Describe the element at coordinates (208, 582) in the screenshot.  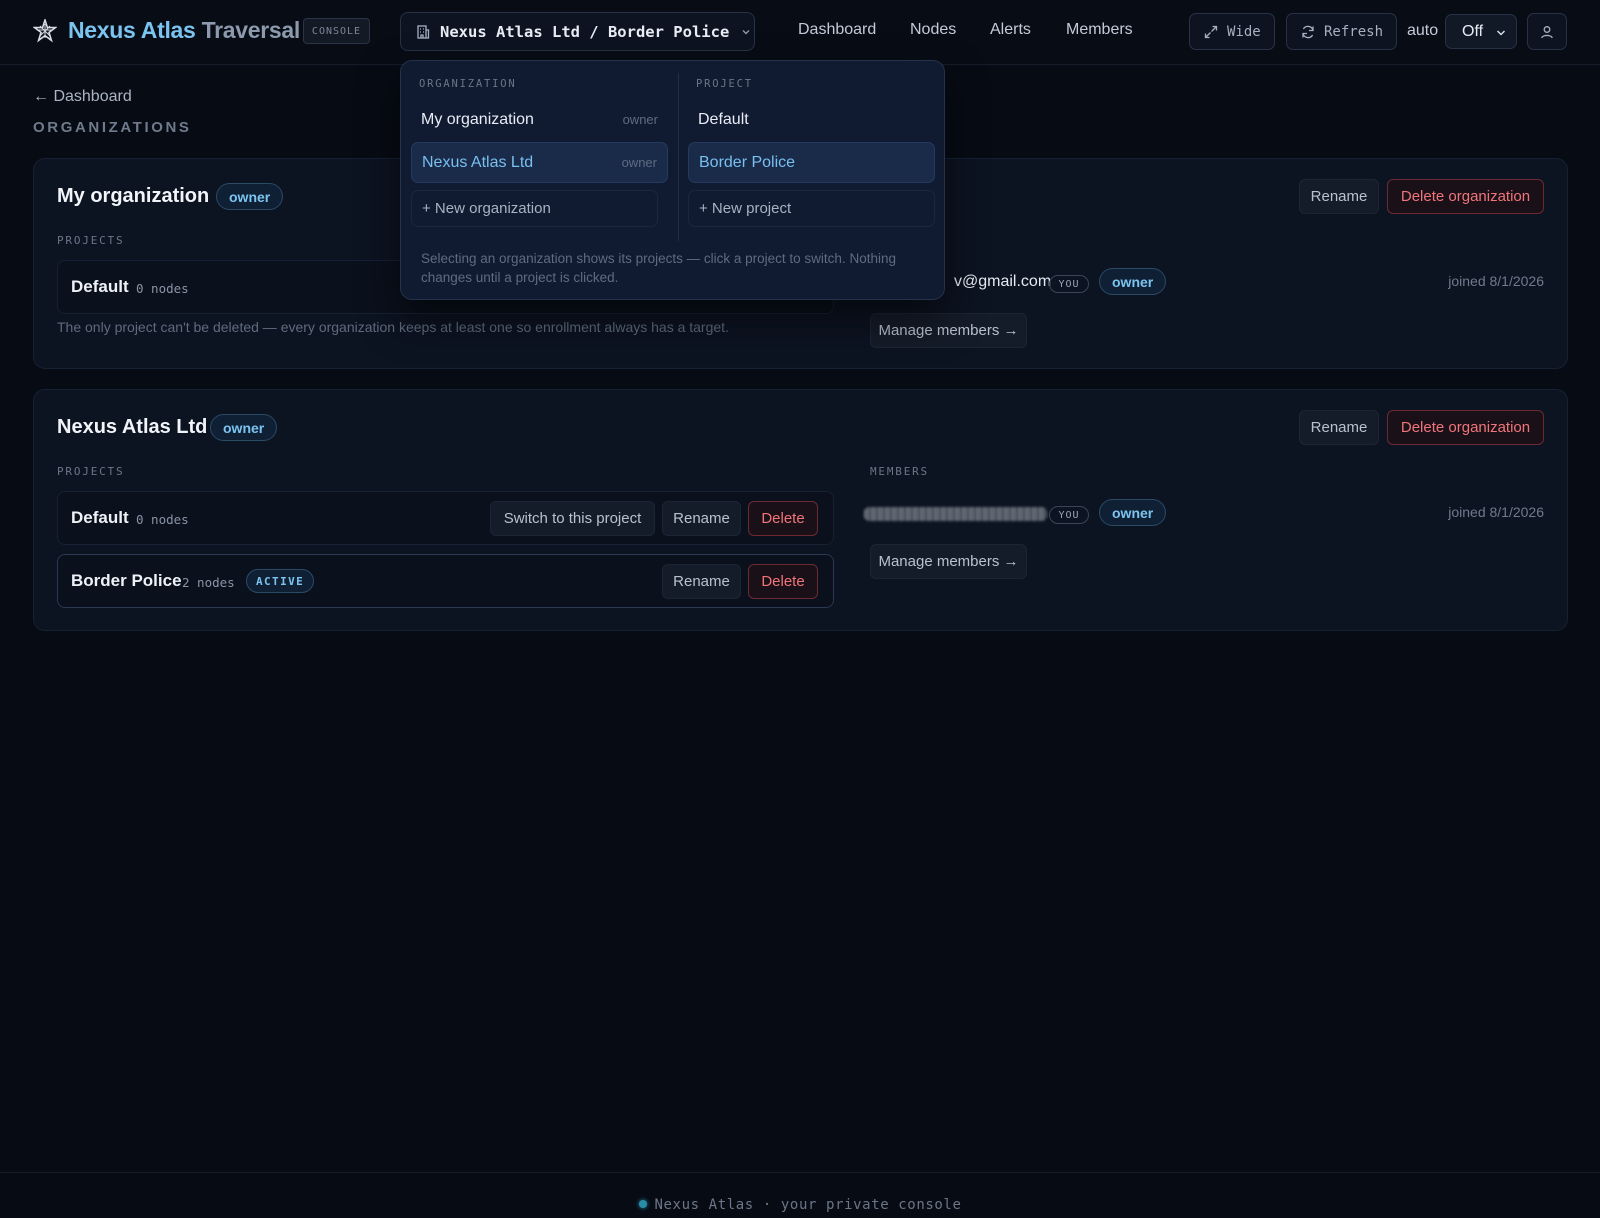
I see `project-node-count: 2 nodes` at that location.